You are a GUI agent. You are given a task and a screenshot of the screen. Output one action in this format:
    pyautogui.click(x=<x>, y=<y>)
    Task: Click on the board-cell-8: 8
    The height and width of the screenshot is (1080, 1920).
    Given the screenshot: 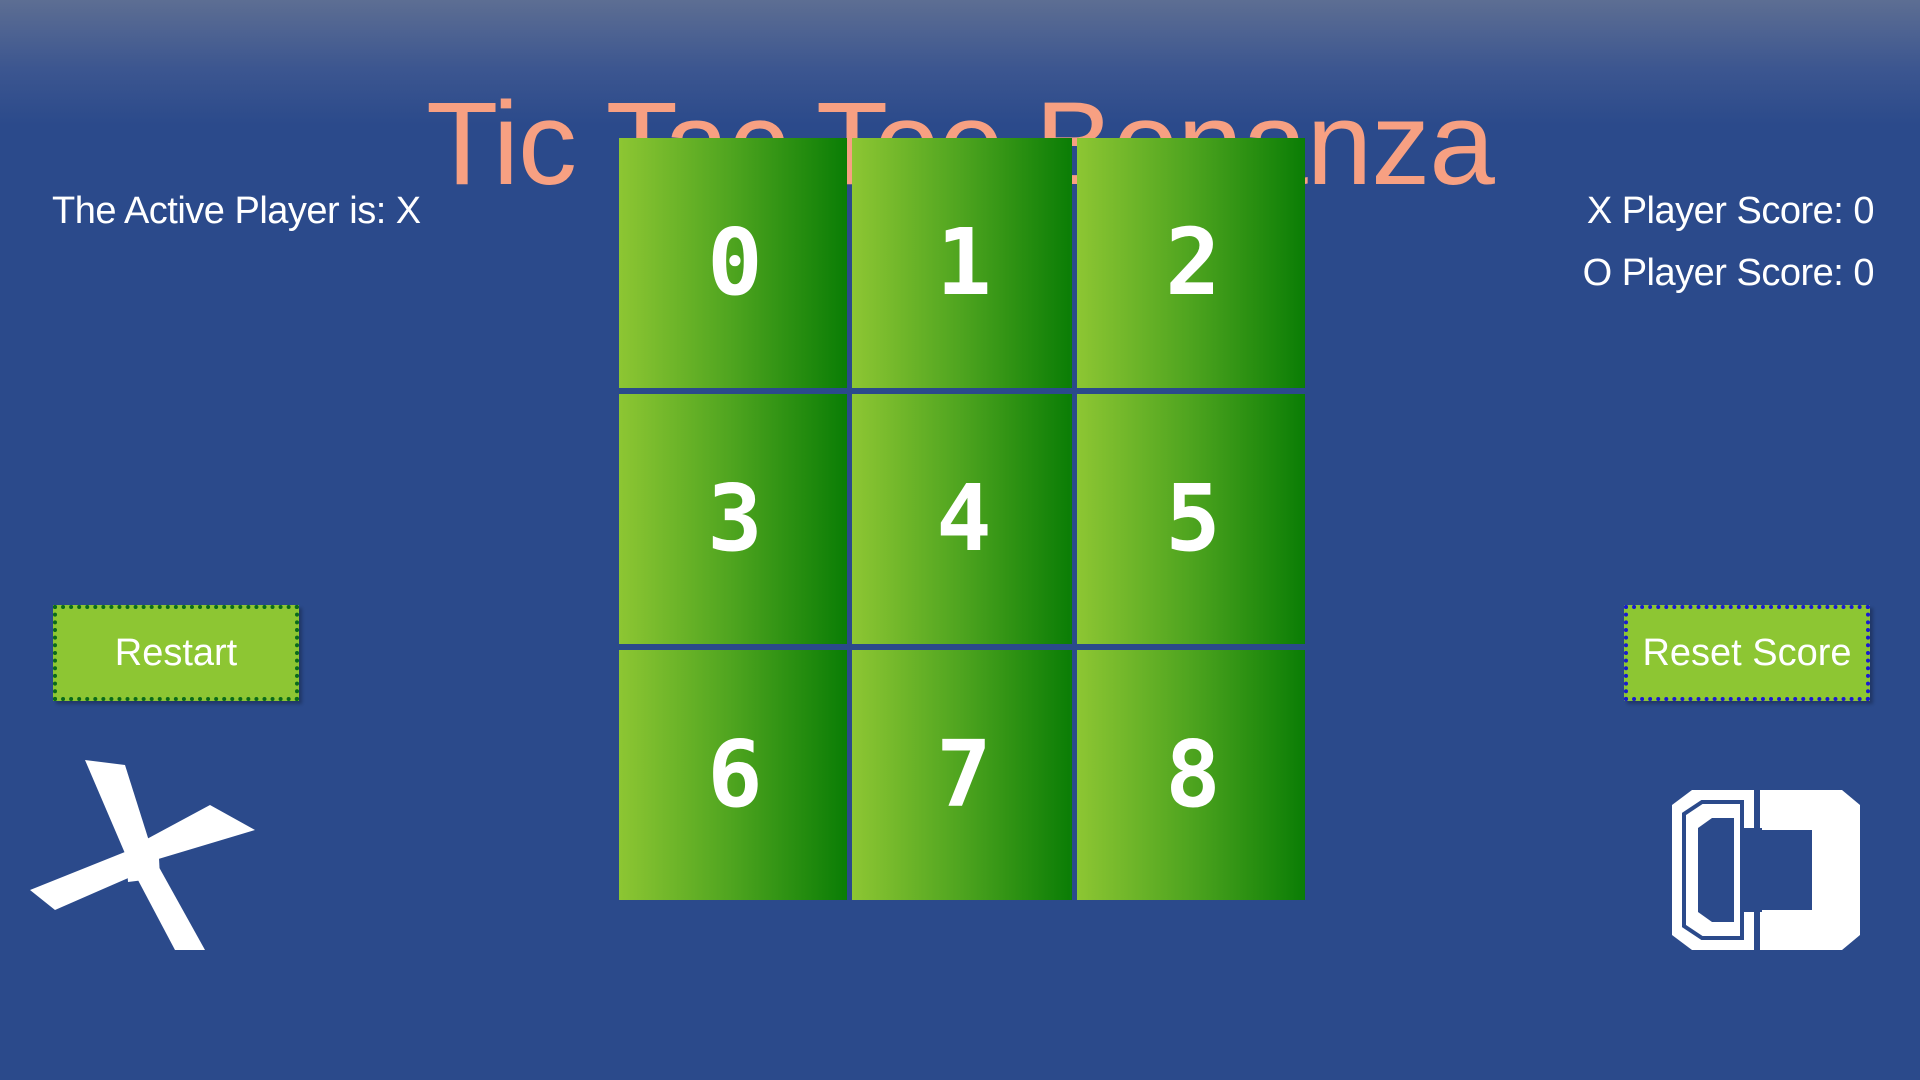 What is the action you would take?
    pyautogui.click(x=1191, y=775)
    